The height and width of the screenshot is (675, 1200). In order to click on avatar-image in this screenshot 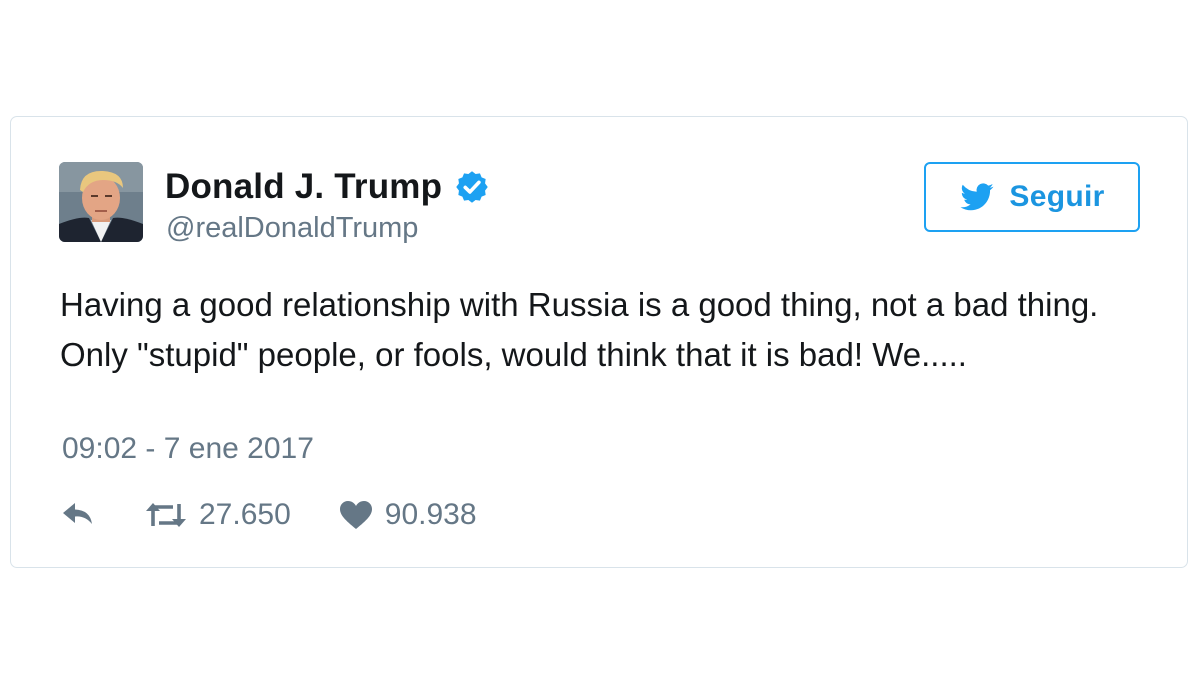, I will do `click(101, 202)`.